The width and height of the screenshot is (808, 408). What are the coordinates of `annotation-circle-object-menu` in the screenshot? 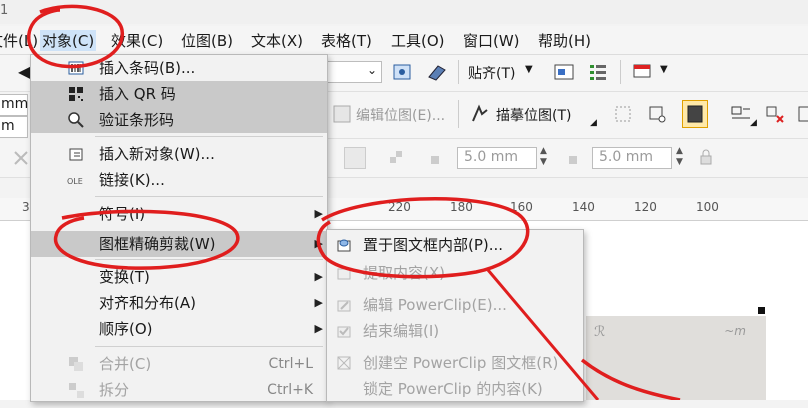 It's located at (75, 36).